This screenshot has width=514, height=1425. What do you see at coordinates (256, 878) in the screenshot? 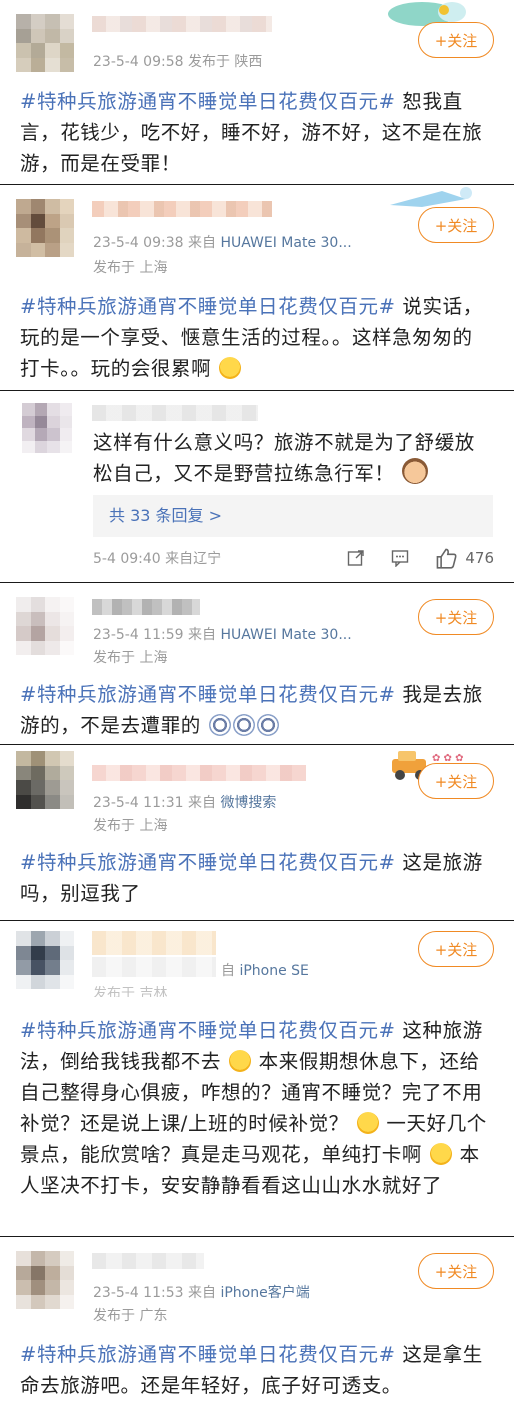
I see `post-text: #特种兵旅游通宵不睡觉单日花费仅百元# 这是旅游吗，别逗我了` at bounding box center [256, 878].